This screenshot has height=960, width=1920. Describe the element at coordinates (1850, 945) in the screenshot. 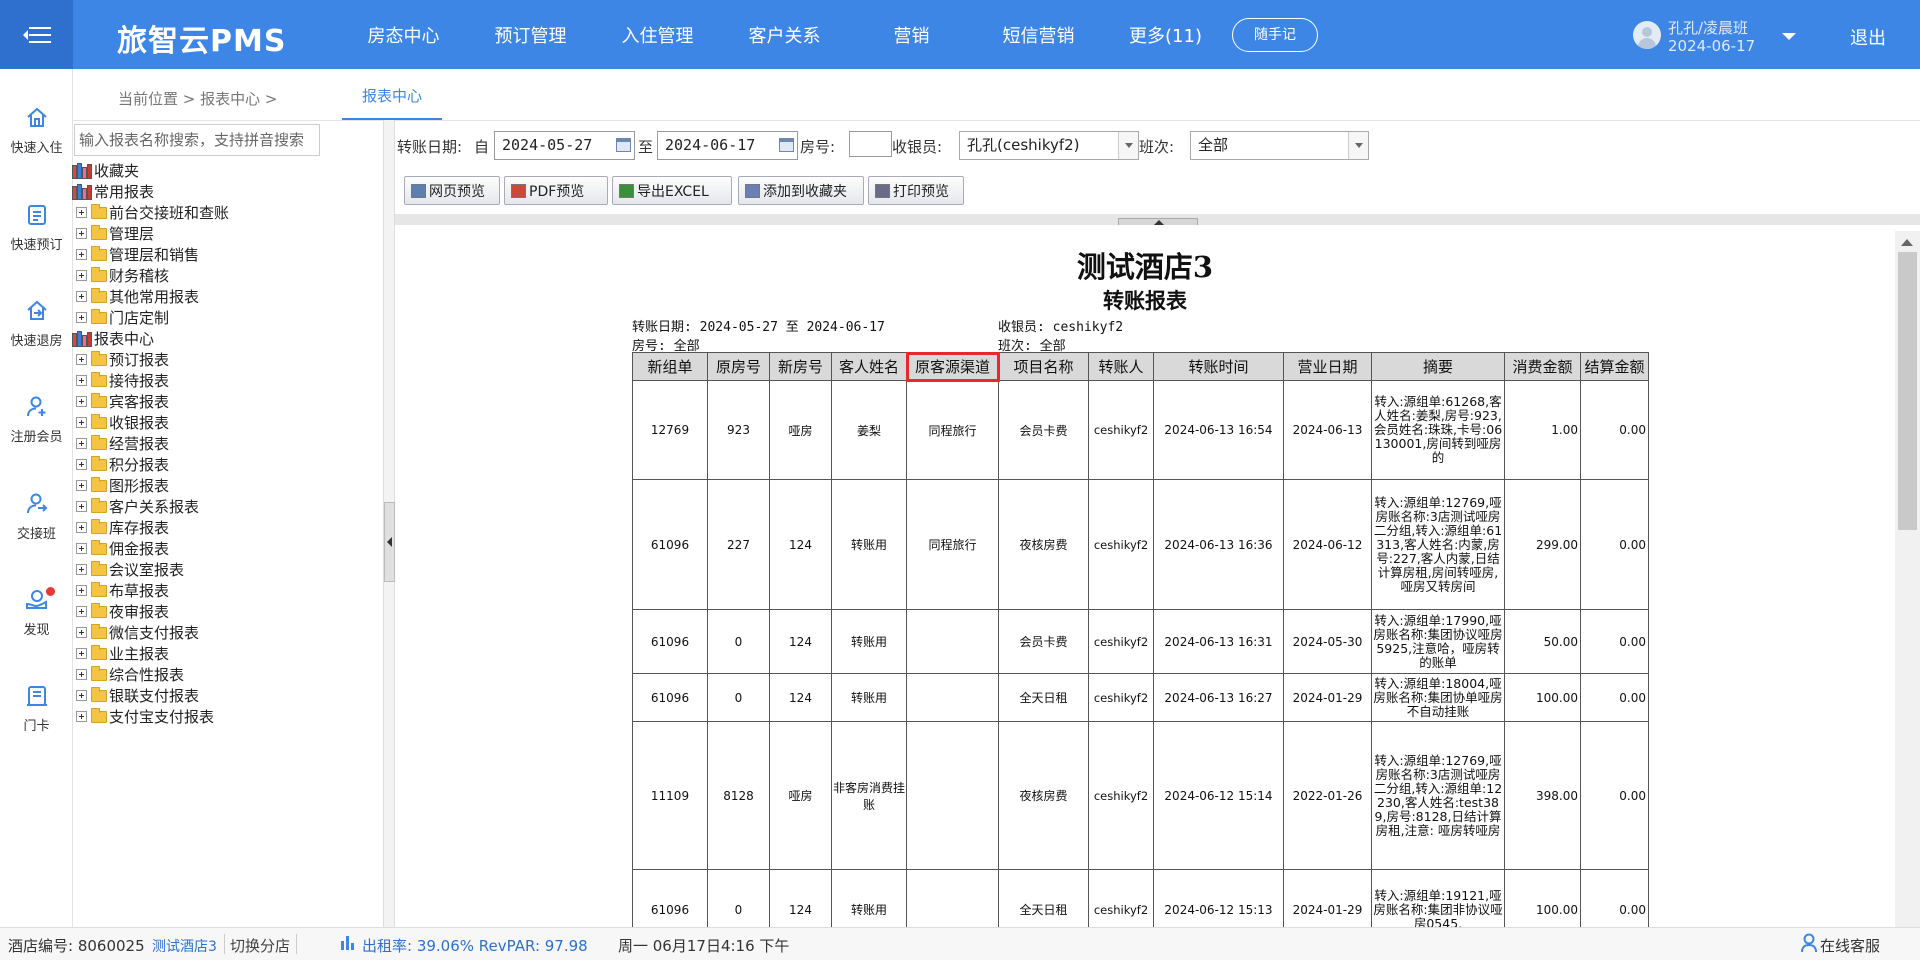

I see `online-support-link: 在线客服` at that location.